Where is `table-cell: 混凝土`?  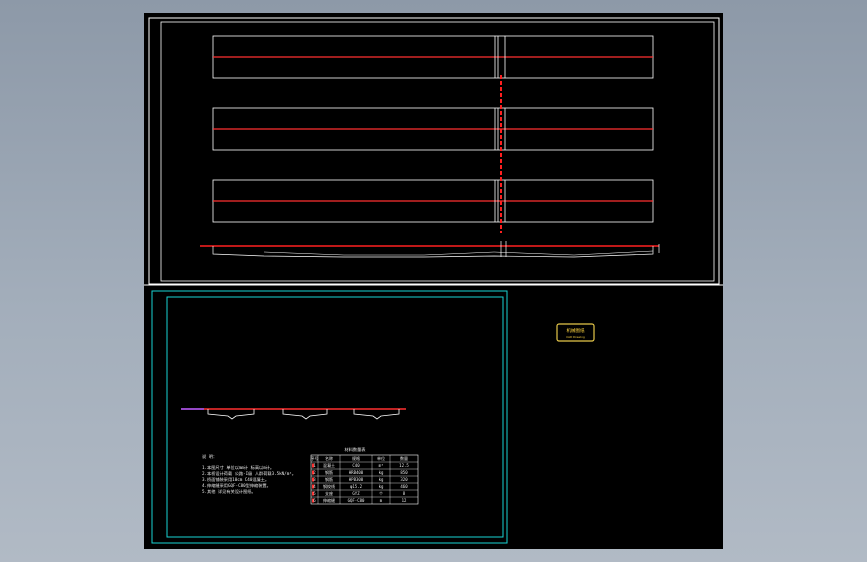 table-cell: 混凝土 is located at coordinates (329, 465).